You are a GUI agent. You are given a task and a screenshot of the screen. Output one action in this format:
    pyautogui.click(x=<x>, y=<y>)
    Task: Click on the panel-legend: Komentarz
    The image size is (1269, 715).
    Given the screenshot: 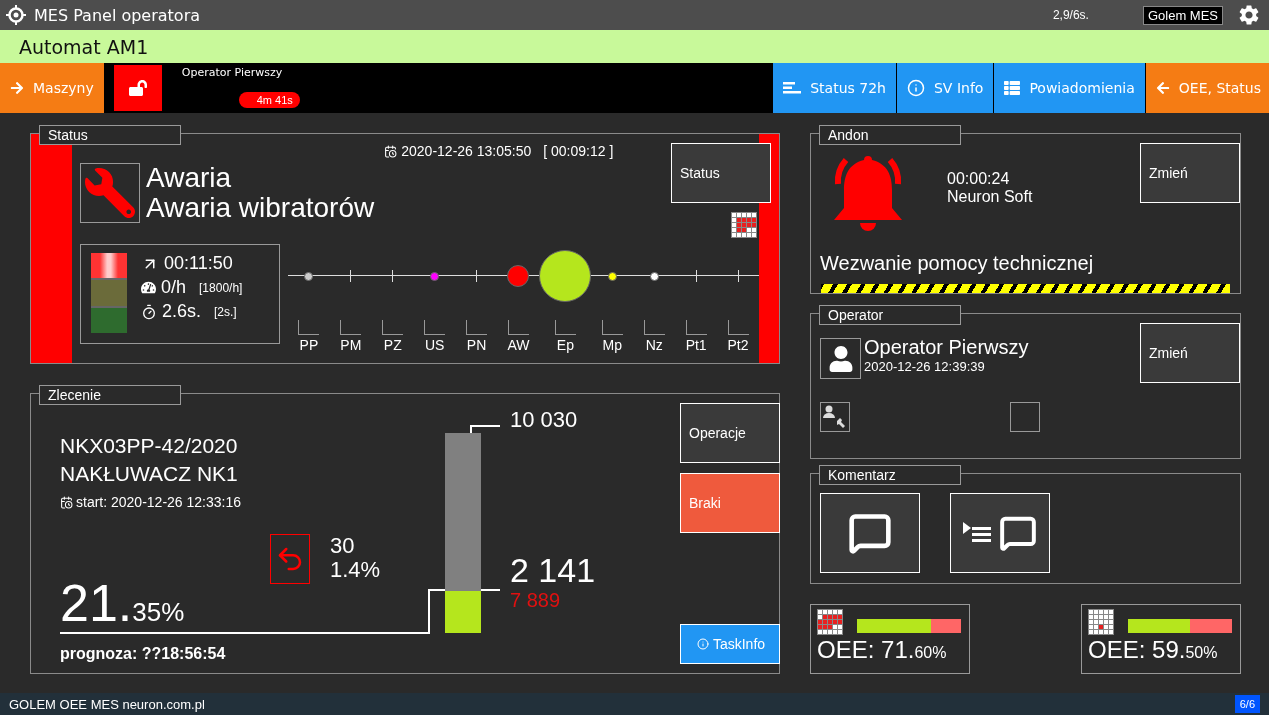 What is the action you would take?
    pyautogui.click(x=890, y=475)
    